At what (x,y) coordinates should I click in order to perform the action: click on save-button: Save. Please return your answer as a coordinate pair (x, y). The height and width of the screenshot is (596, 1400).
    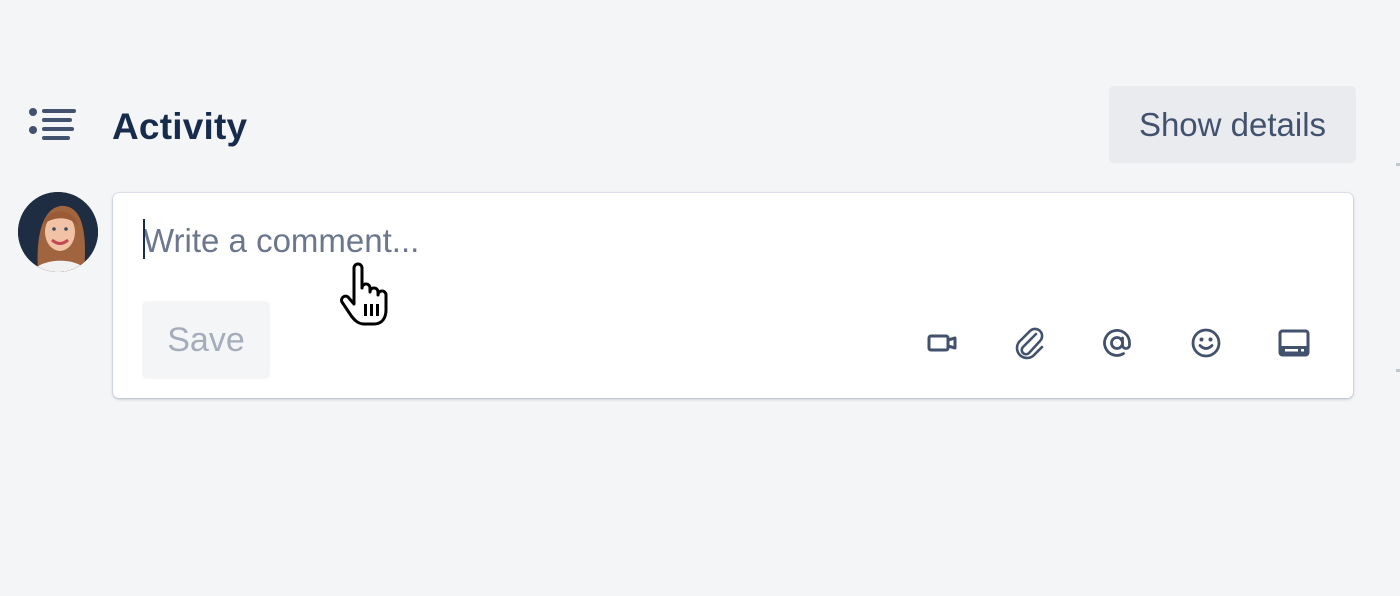
    Looking at the image, I should click on (206, 340).